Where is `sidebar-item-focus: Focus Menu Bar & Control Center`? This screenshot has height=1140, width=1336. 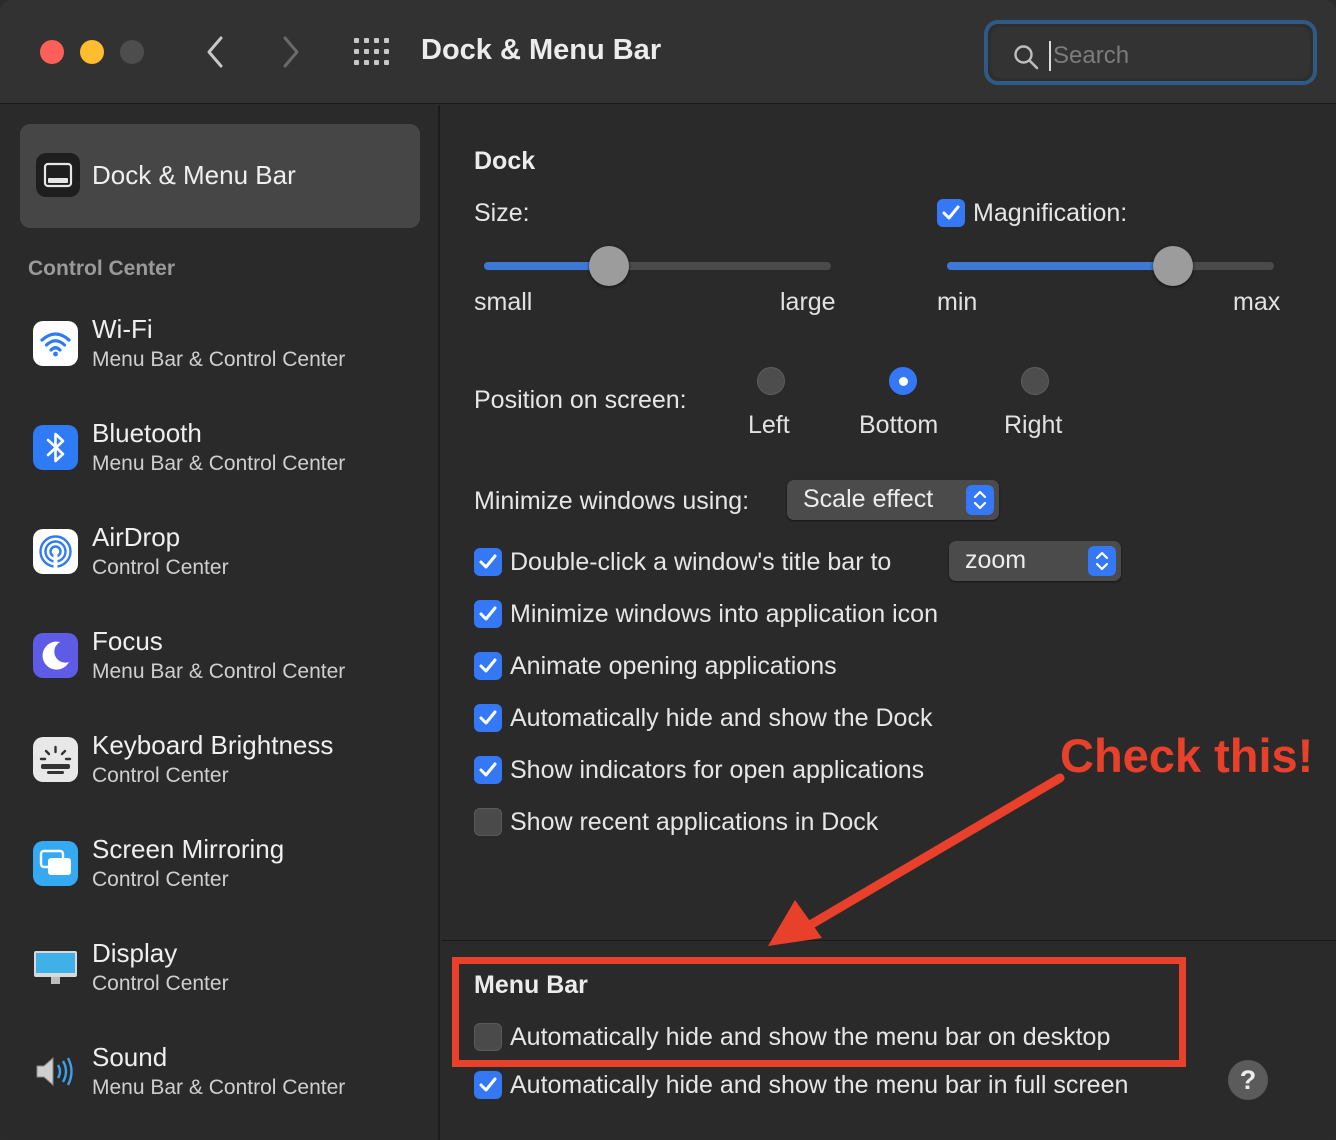
sidebar-item-focus: Focus Menu Bar & Control Center is located at coordinates (220, 664).